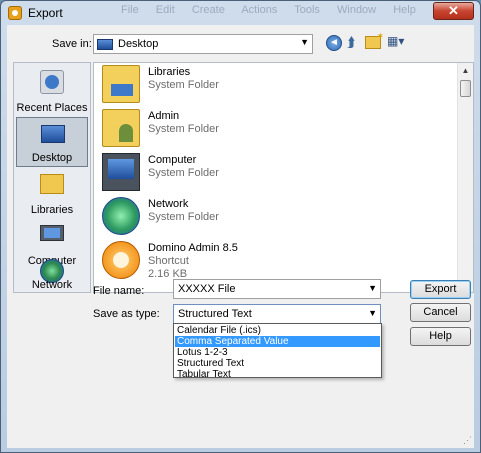  I want to click on scroll-up-icon: ▲, so click(465, 71).